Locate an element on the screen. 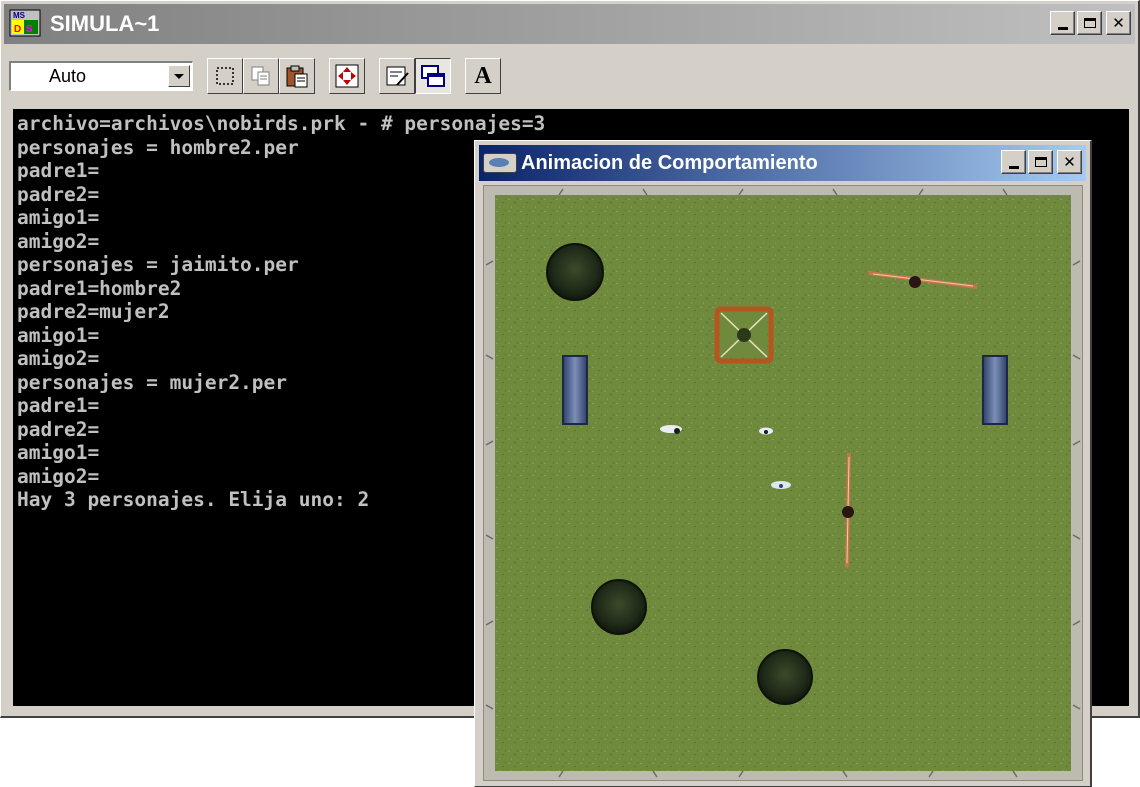 This screenshot has width=1140, height=787. sandbox is located at coordinates (744, 335).